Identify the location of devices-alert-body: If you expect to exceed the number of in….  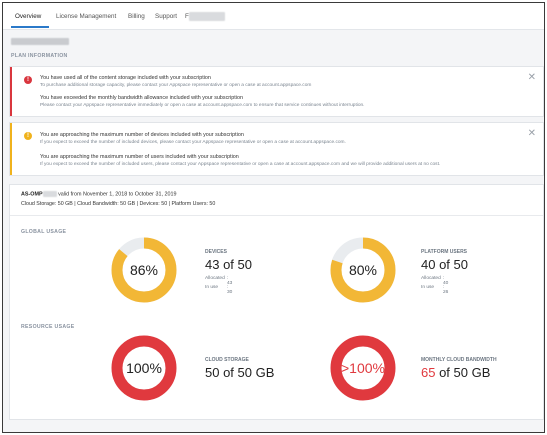
(193, 142).